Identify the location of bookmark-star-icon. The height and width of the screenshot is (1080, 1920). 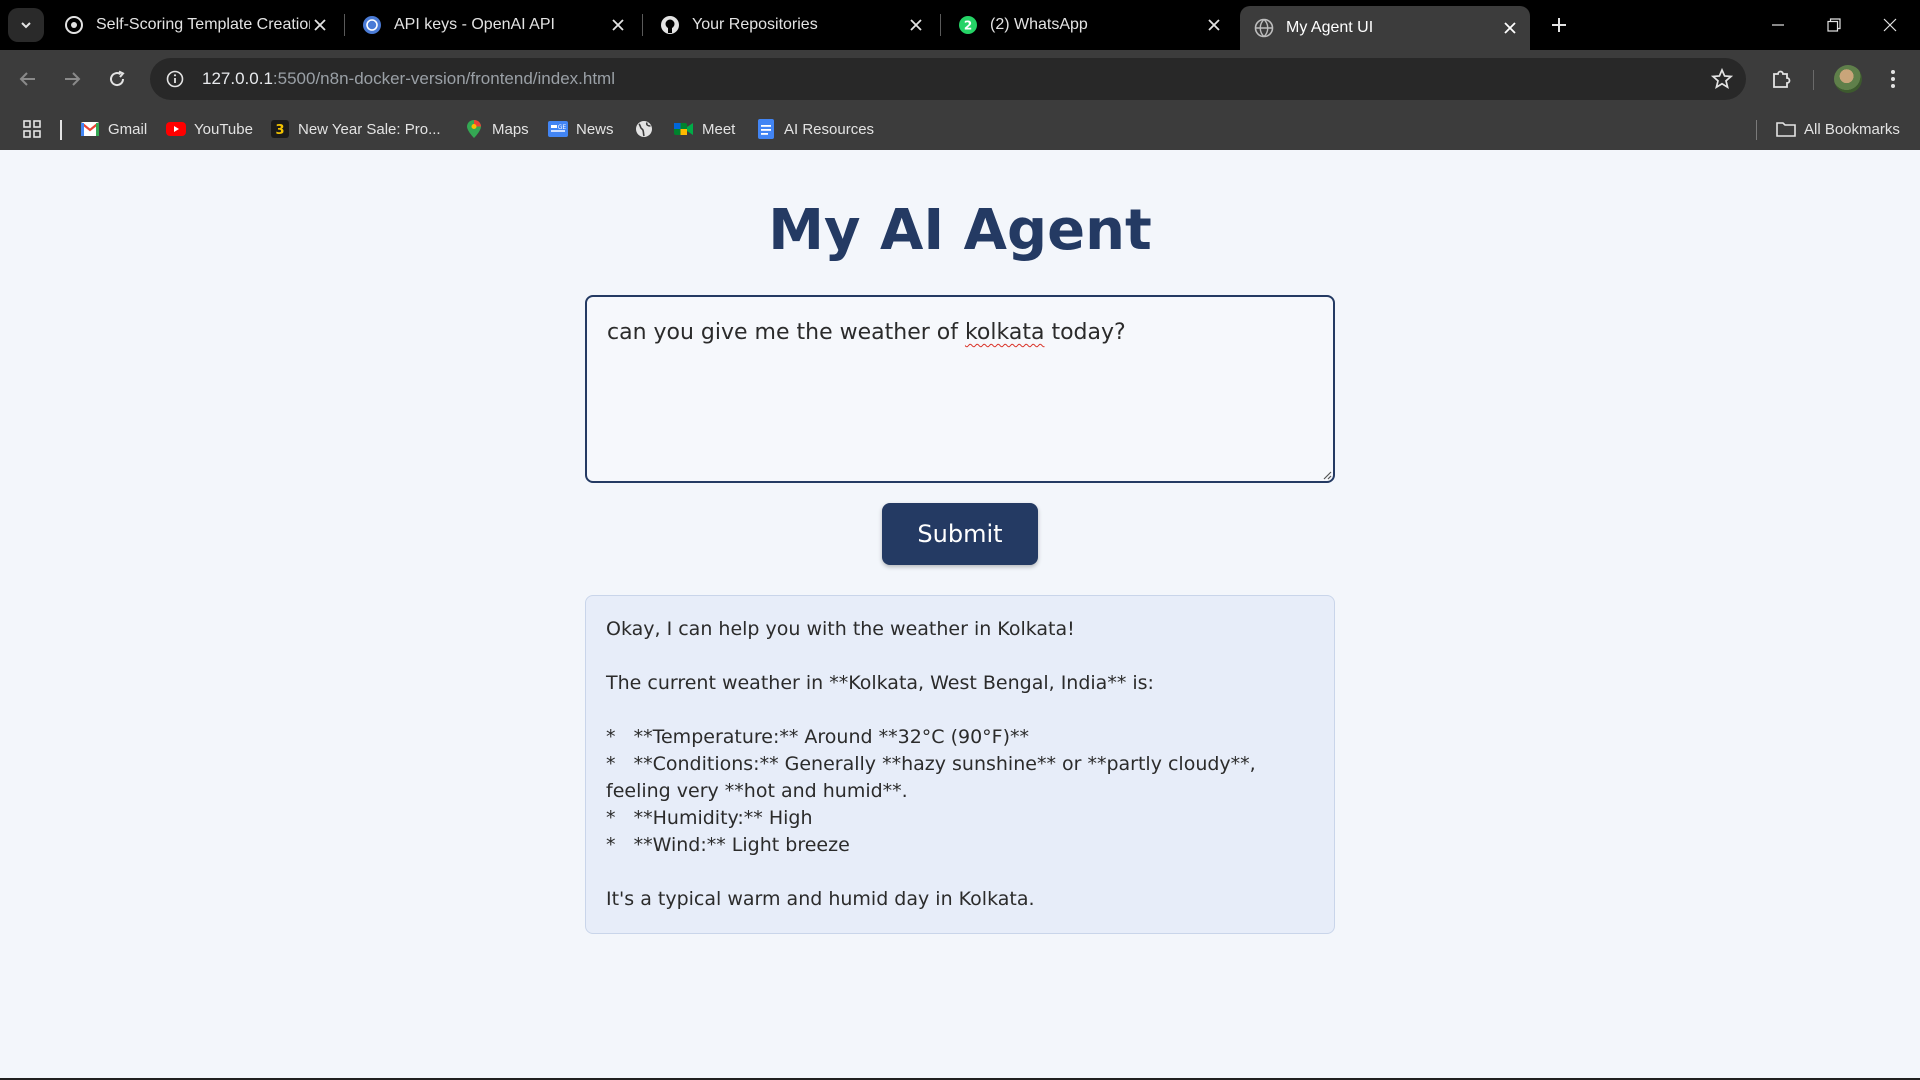
(1722, 79).